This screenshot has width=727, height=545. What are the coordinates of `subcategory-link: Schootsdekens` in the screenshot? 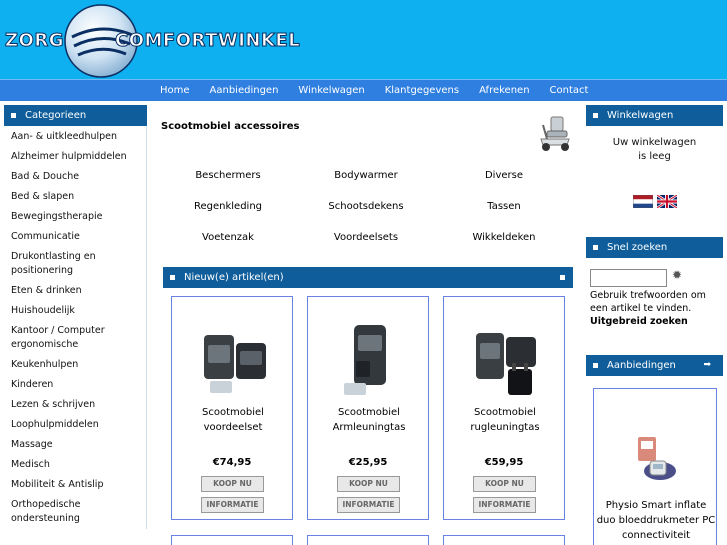 It's located at (366, 215).